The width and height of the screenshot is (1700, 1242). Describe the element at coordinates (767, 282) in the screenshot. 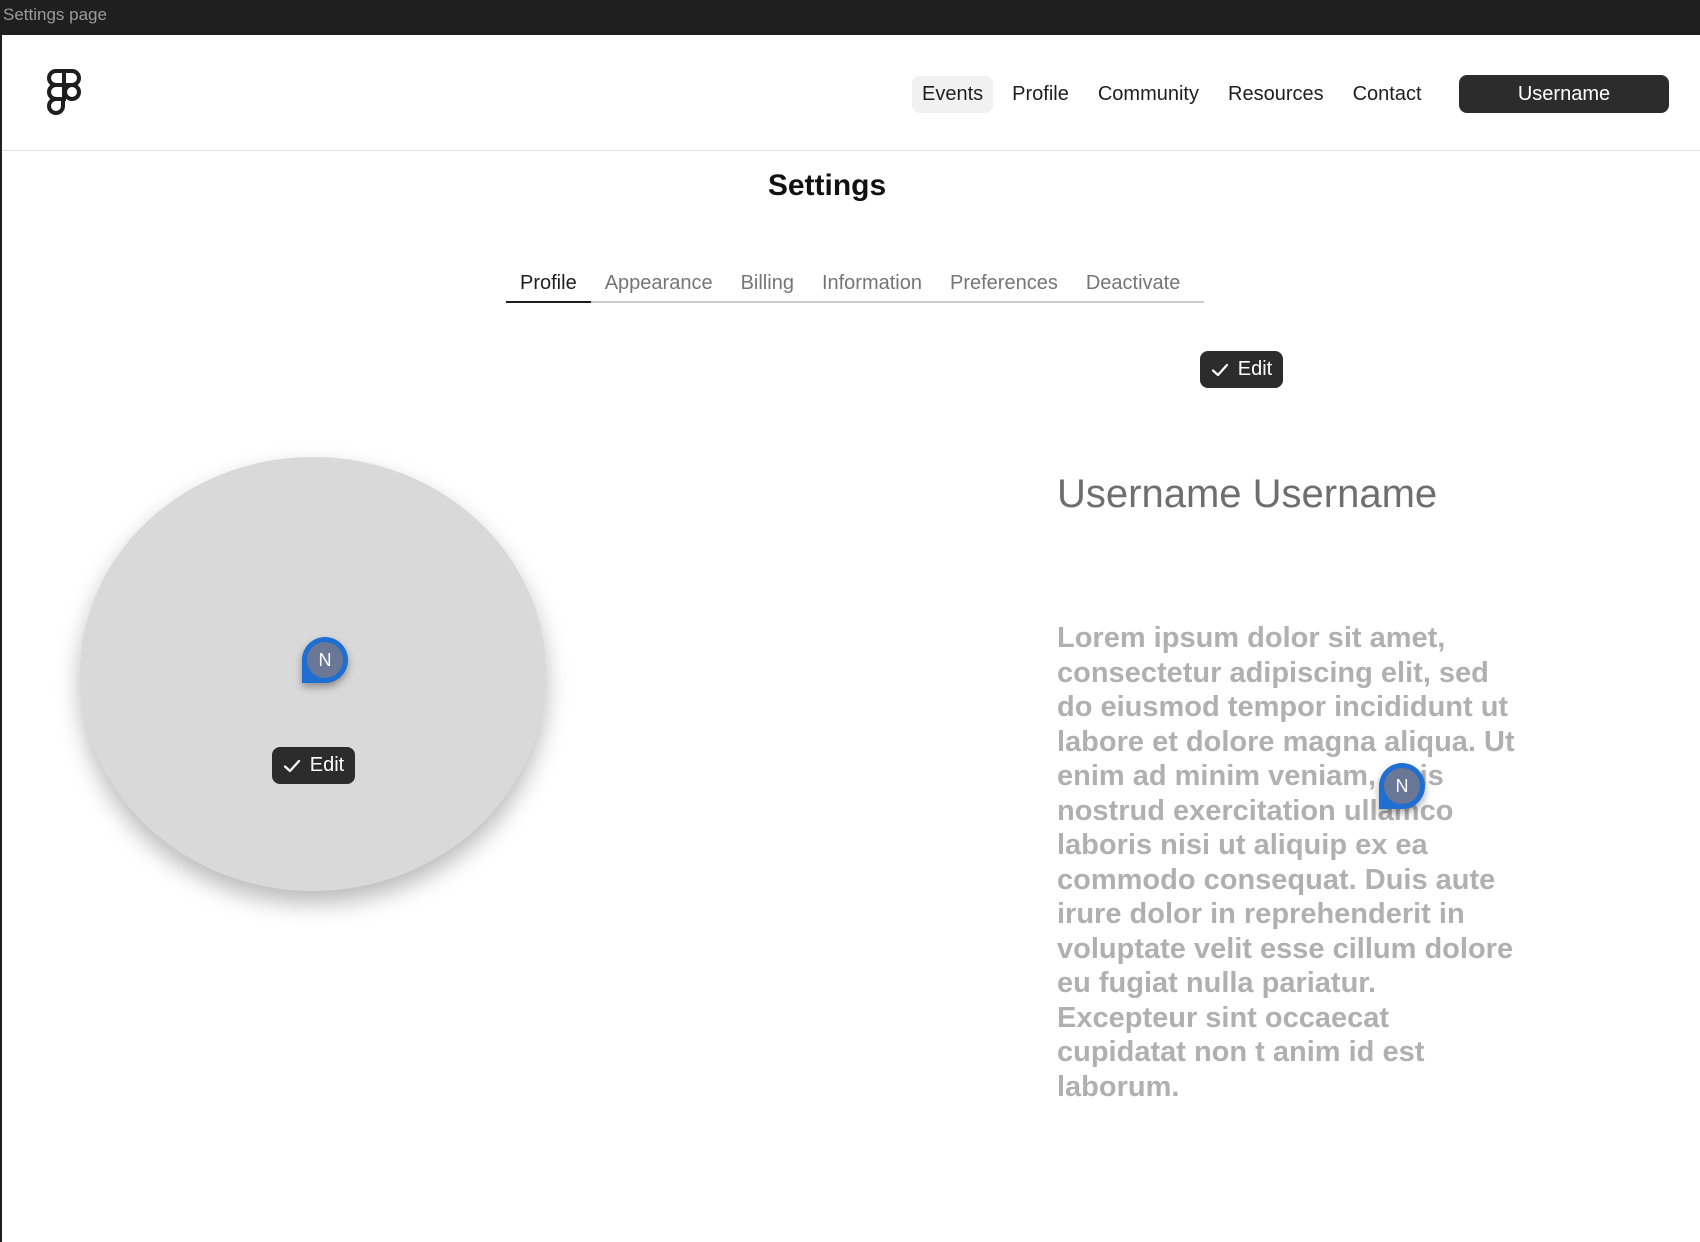

I see `tab-billing: Billing` at that location.